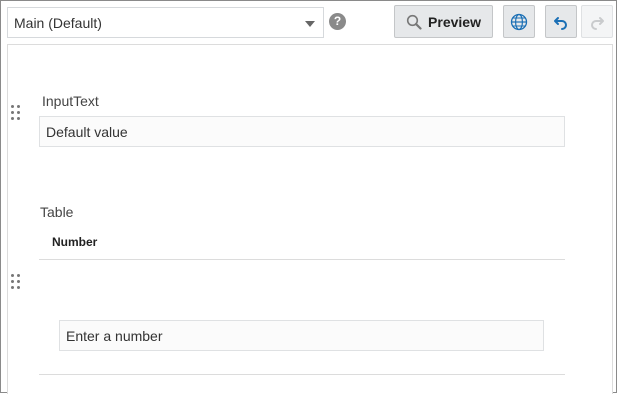  I want to click on redo-icon, so click(597, 23).